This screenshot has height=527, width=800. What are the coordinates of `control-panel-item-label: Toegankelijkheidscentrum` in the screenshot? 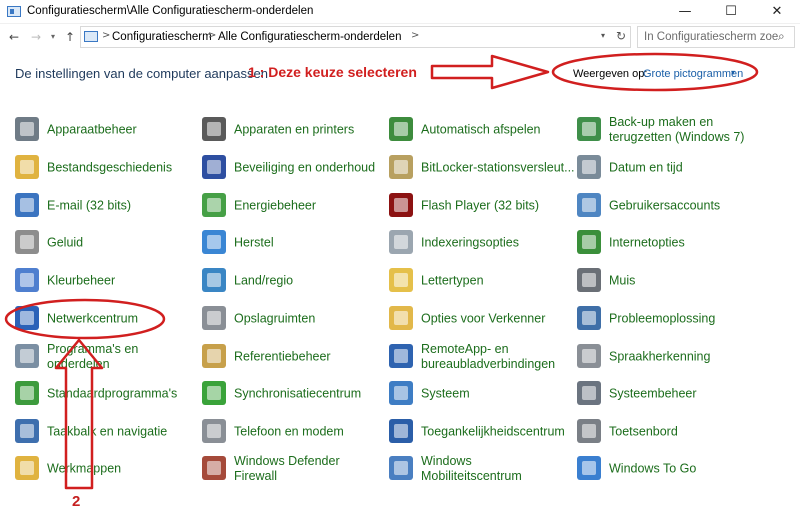 It's located at (493, 432).